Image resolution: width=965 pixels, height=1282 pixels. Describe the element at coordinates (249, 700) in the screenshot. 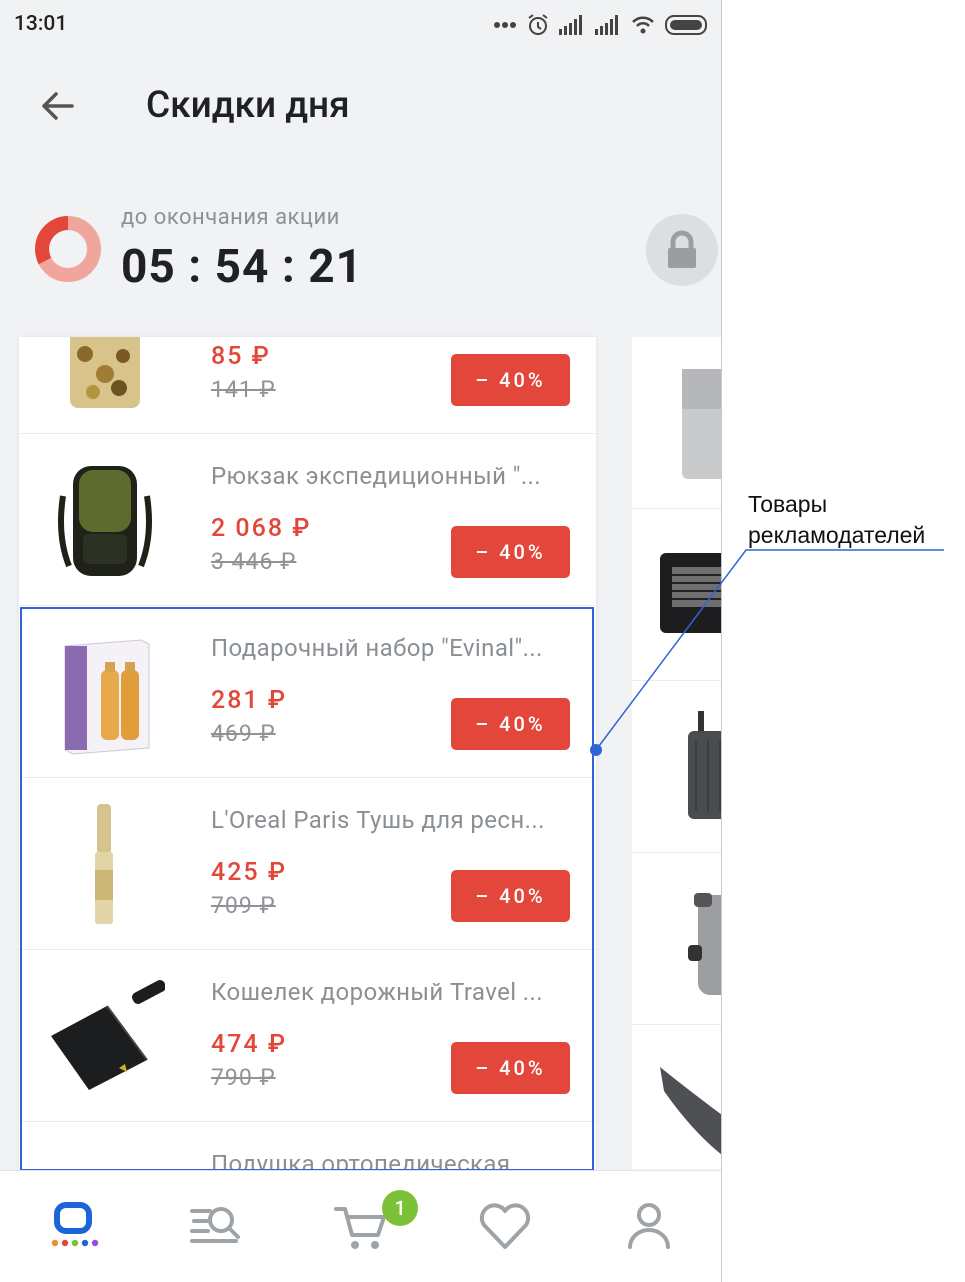

I see `product-price: 281 ₽` at that location.